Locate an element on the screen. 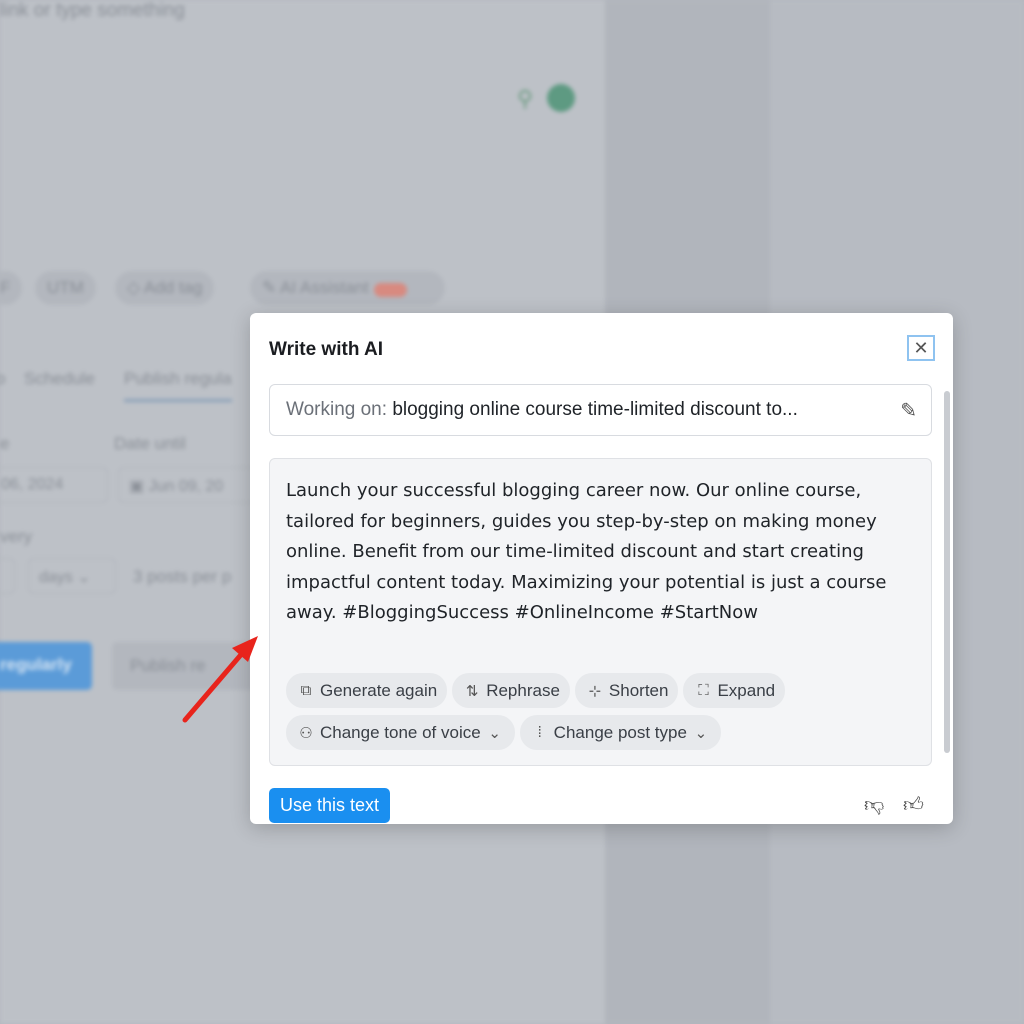 The width and height of the screenshot is (1024, 1024). red-arrow-annotation is located at coordinates (220, 679).